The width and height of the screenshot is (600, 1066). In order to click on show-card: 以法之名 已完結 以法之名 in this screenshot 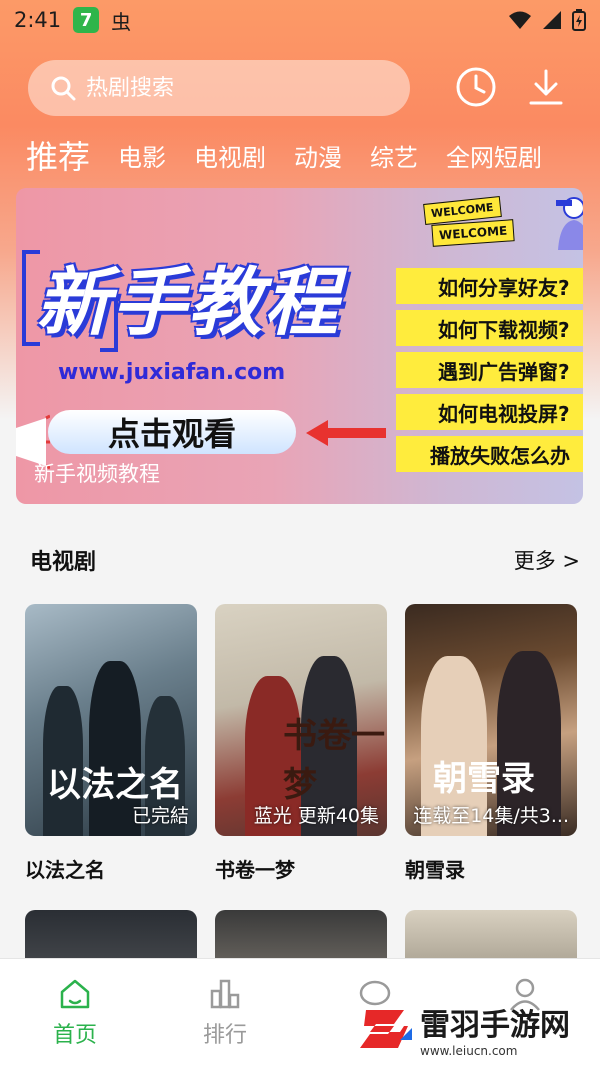, I will do `click(111, 743)`.